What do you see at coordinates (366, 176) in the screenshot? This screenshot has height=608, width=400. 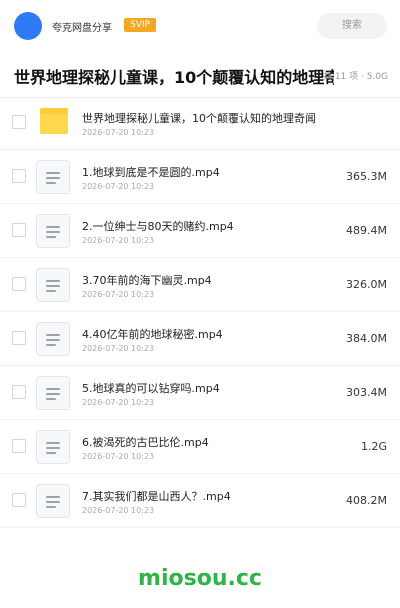 I see `item-size: 365.3M` at bounding box center [366, 176].